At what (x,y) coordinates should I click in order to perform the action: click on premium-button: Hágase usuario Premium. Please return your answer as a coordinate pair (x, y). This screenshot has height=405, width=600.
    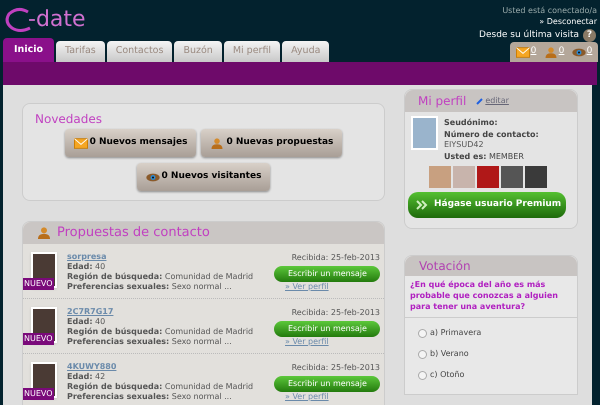
    Looking at the image, I should click on (487, 205).